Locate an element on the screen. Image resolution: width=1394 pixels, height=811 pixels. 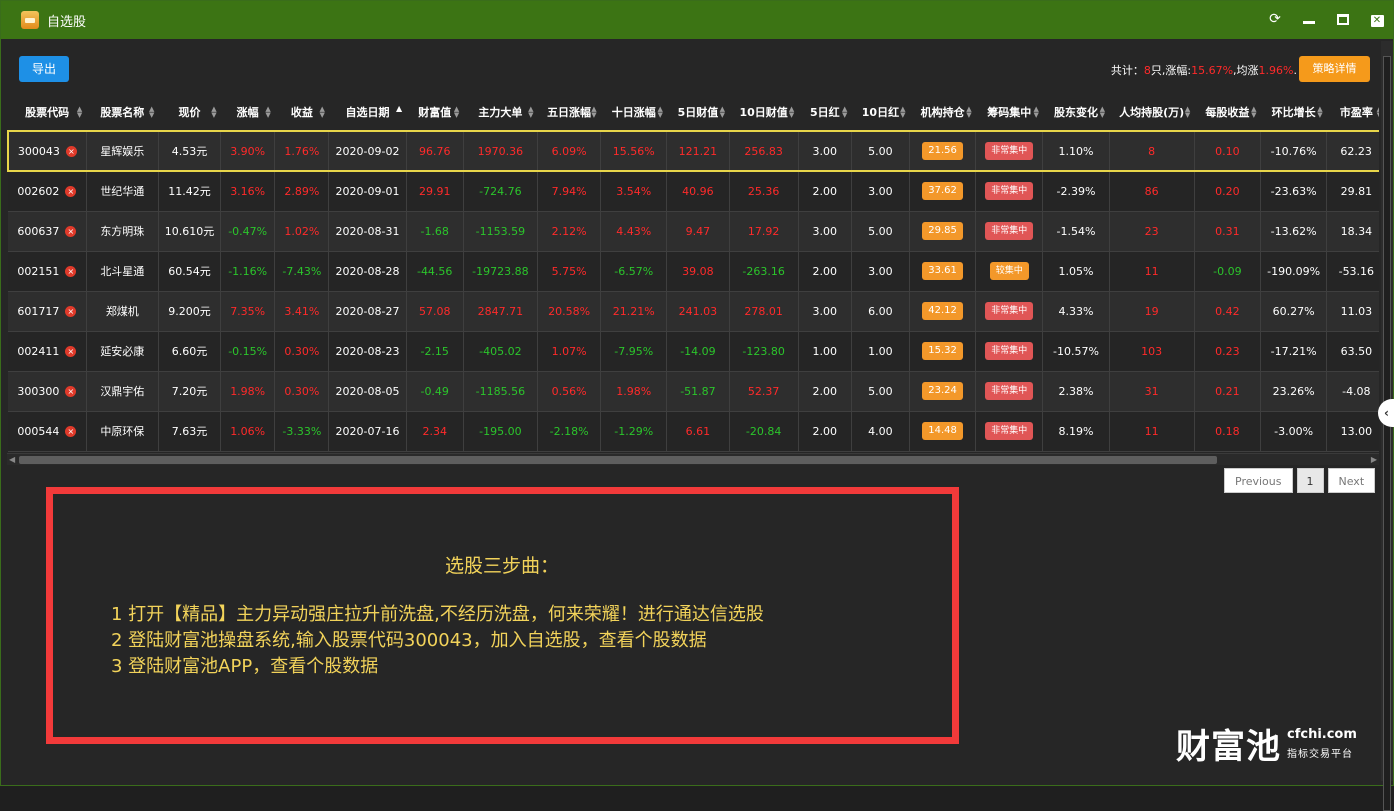
cell-qoq: -190.09% is located at coordinates (1294, 271).